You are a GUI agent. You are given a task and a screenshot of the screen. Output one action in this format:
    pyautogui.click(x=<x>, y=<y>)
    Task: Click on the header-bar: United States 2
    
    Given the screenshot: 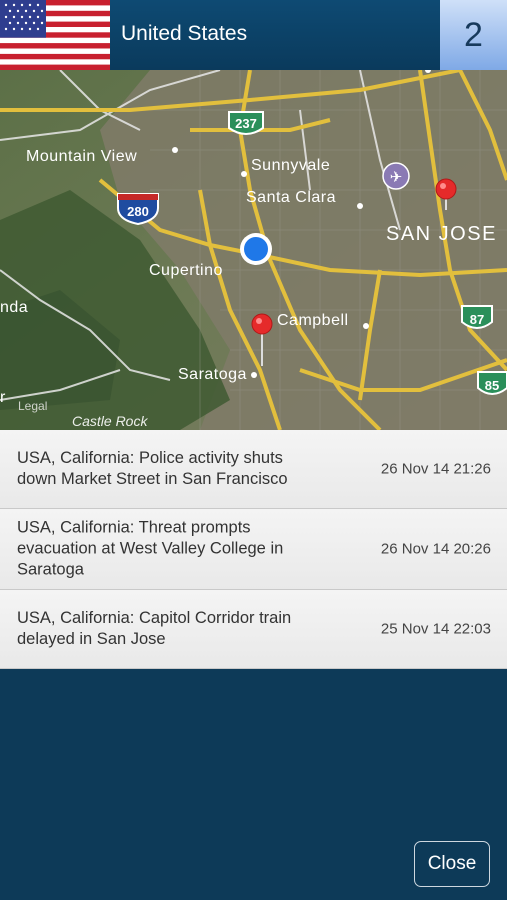 What is the action you would take?
    pyautogui.click(x=253, y=35)
    